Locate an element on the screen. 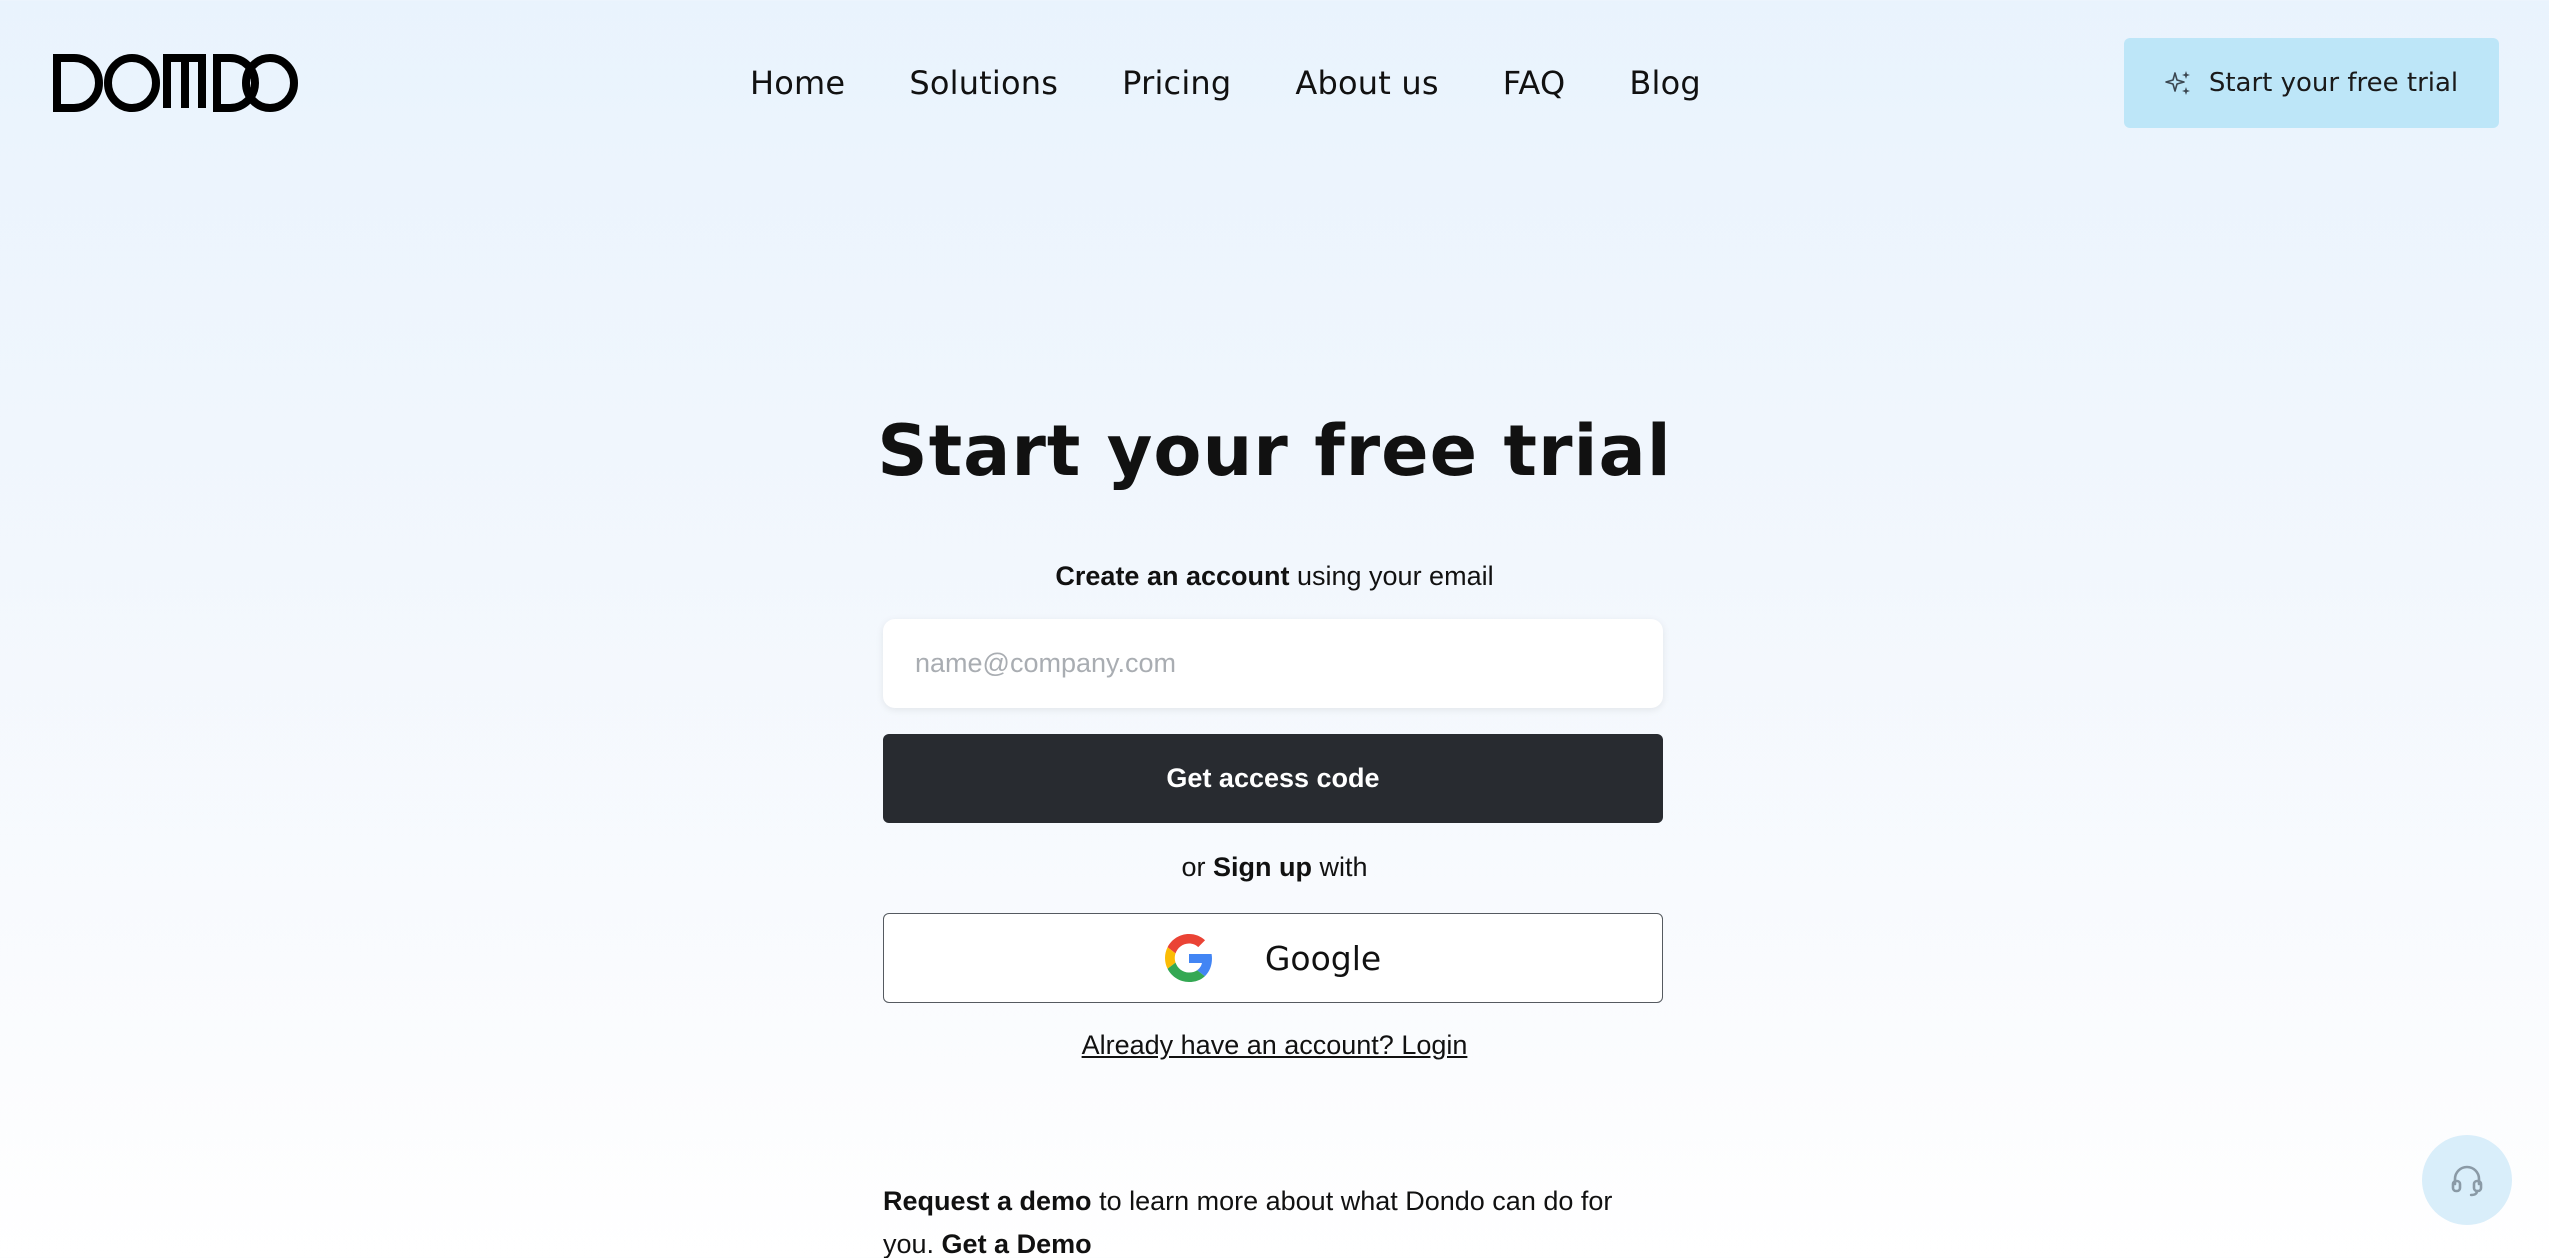 Image resolution: width=2549 pixels, height=1258 pixels. nav-solutions: Solutions is located at coordinates (983, 83).